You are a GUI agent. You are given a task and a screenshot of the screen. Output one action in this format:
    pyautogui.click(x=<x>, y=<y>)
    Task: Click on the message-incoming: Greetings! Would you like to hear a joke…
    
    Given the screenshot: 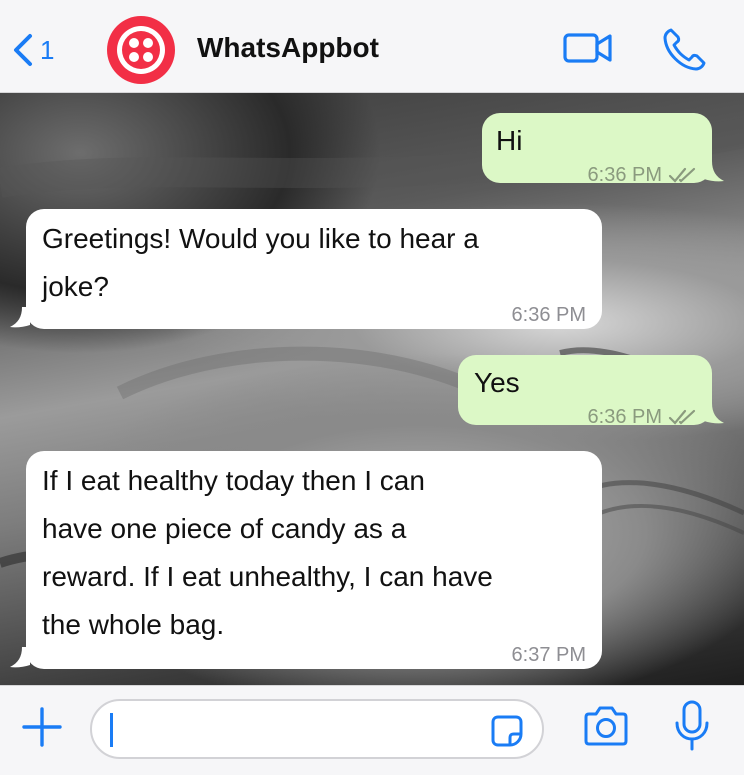 What is the action you would take?
    pyautogui.click(x=314, y=269)
    